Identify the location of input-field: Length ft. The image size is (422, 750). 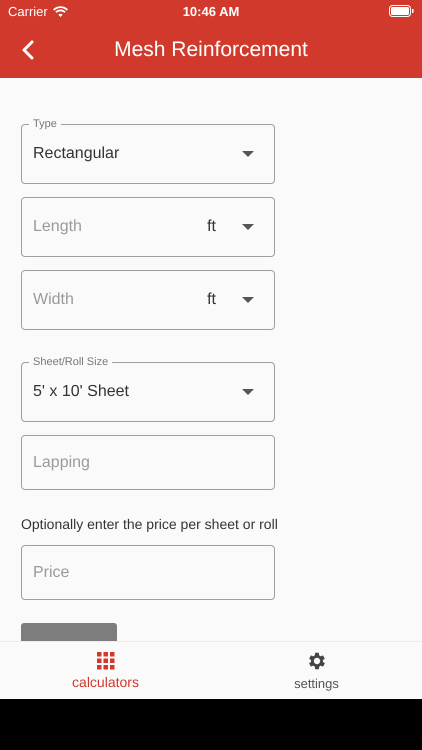
(148, 227).